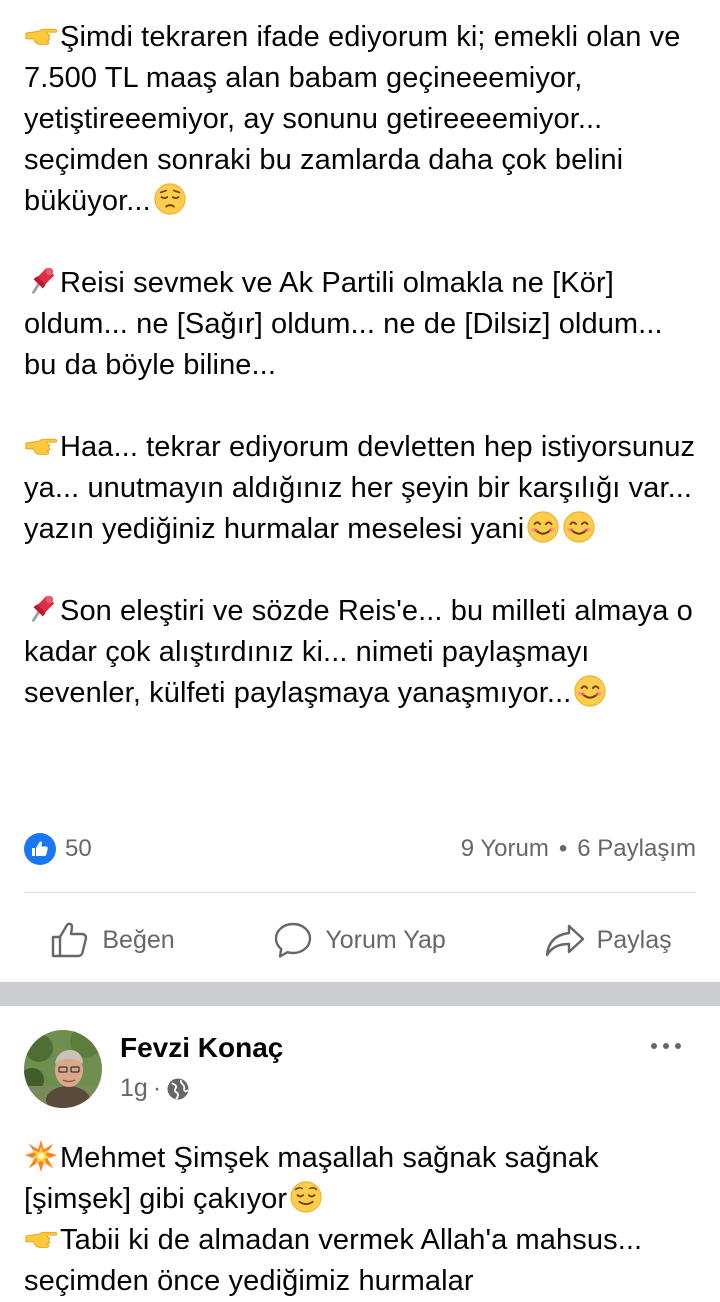 This screenshot has height=1302, width=720. I want to click on reaction-count: 50, so click(78, 848).